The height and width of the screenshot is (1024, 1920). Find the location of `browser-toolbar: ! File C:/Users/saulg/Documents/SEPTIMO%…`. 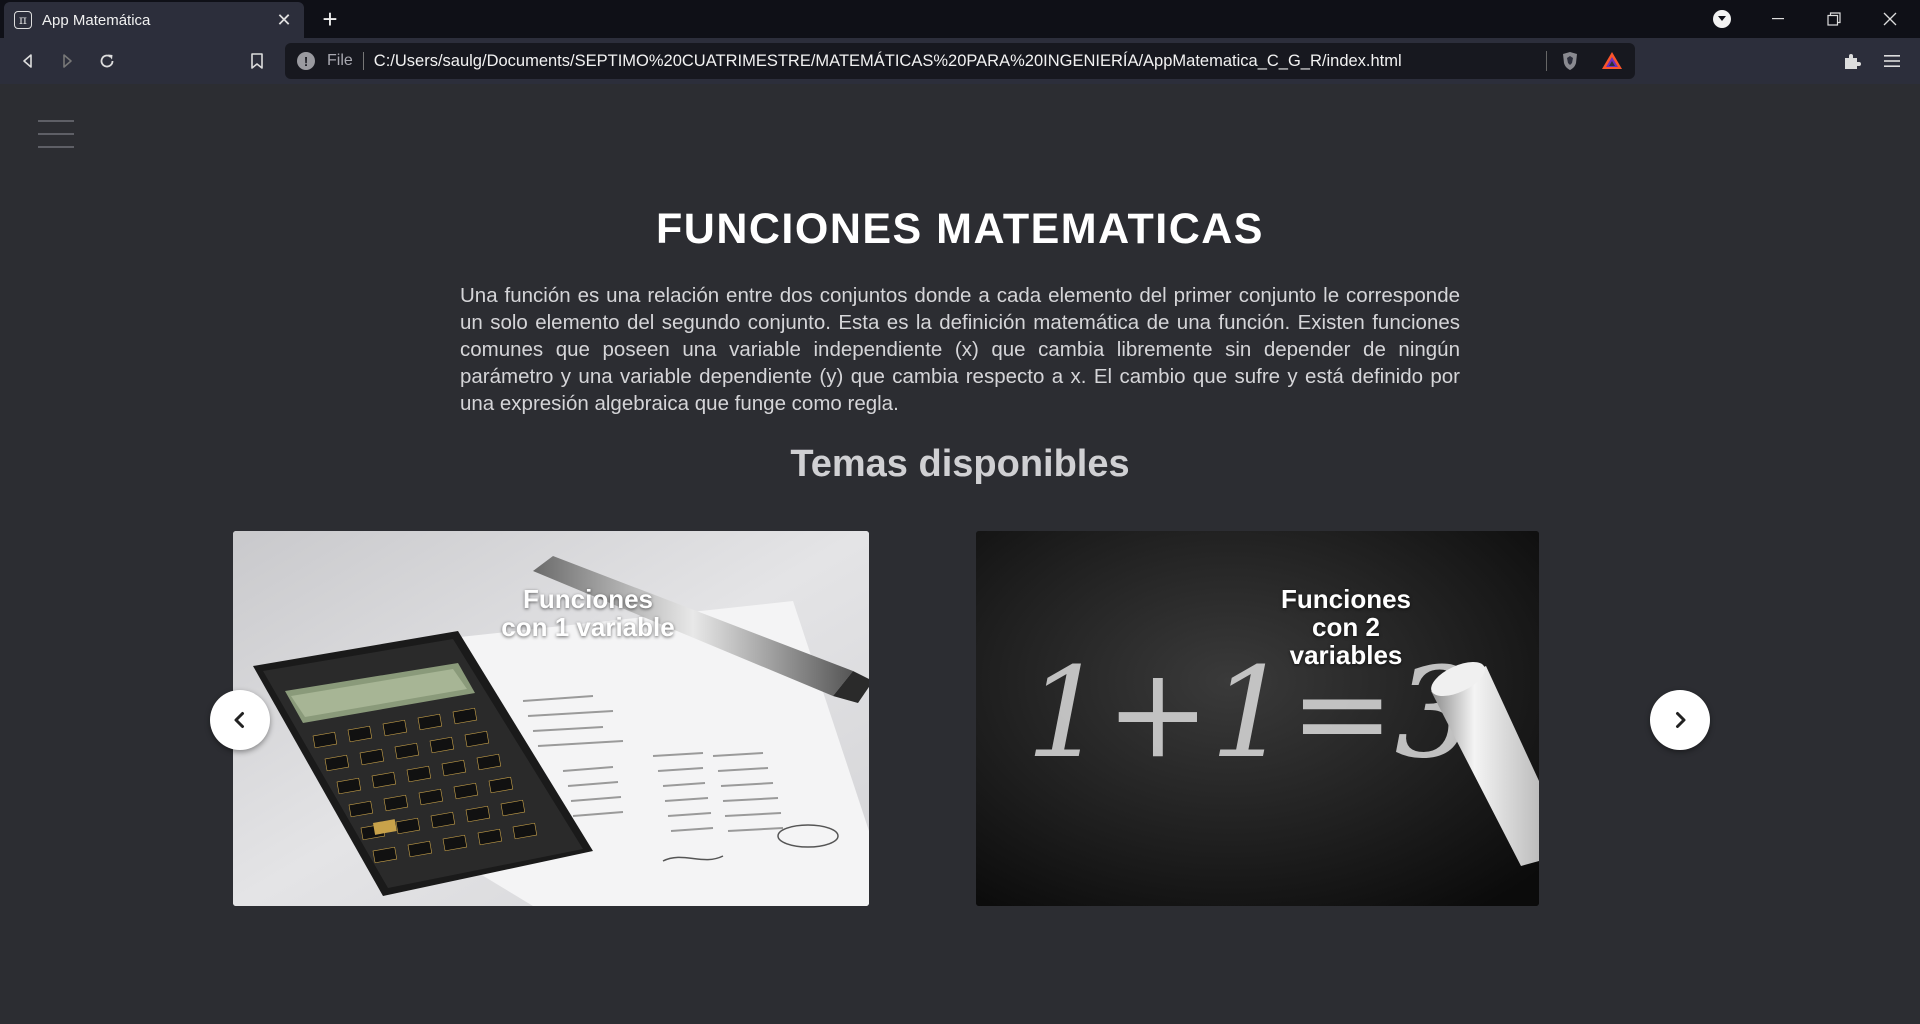

browser-toolbar: ! File C:/Users/saulg/Documents/SEPTIMO%… is located at coordinates (960, 61).